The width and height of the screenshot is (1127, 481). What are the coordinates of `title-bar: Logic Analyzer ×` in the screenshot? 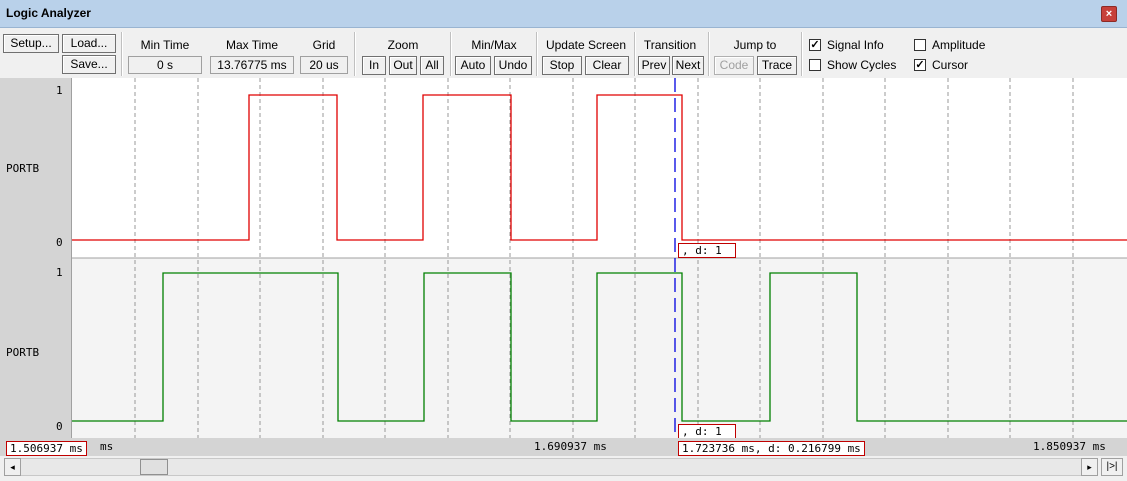 It's located at (563, 14).